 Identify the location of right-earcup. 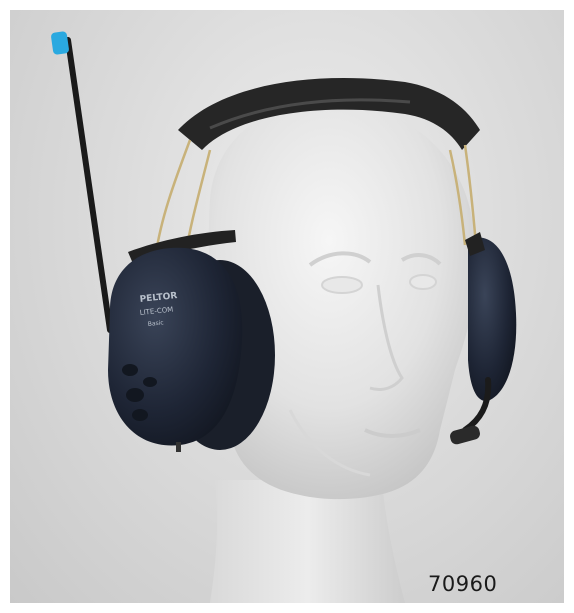
(492, 319).